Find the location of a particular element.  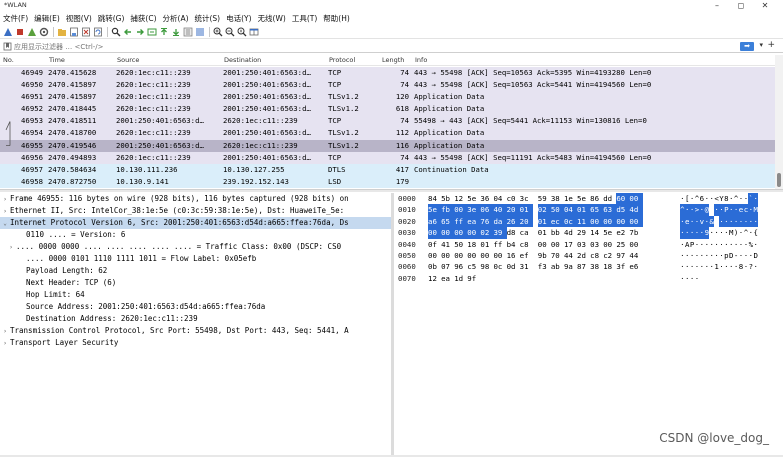

hex-byte: 9f is located at coordinates (473, 278).